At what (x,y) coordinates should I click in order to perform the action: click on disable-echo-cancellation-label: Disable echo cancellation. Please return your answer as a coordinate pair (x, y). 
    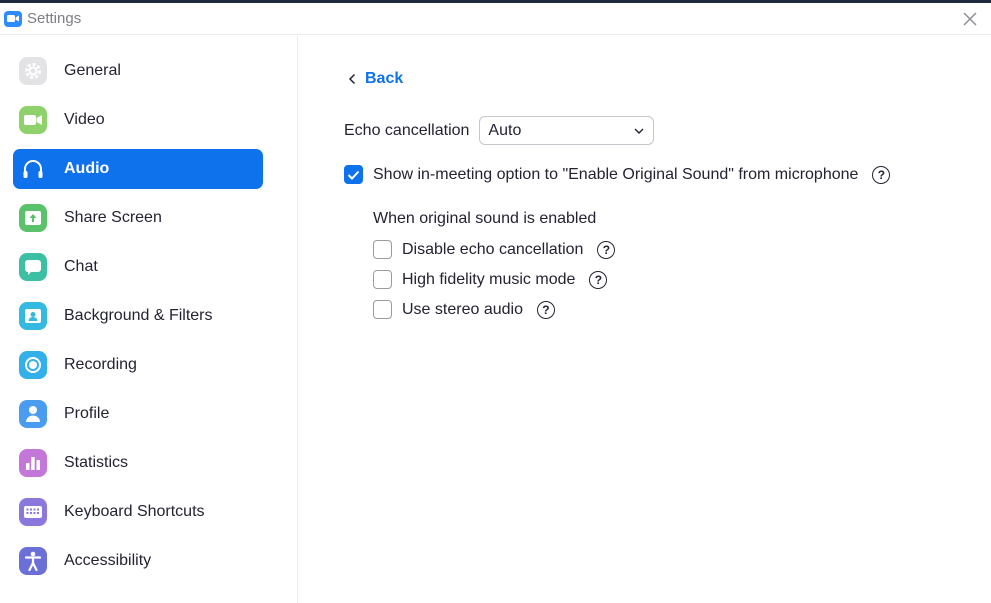
    Looking at the image, I should click on (493, 249).